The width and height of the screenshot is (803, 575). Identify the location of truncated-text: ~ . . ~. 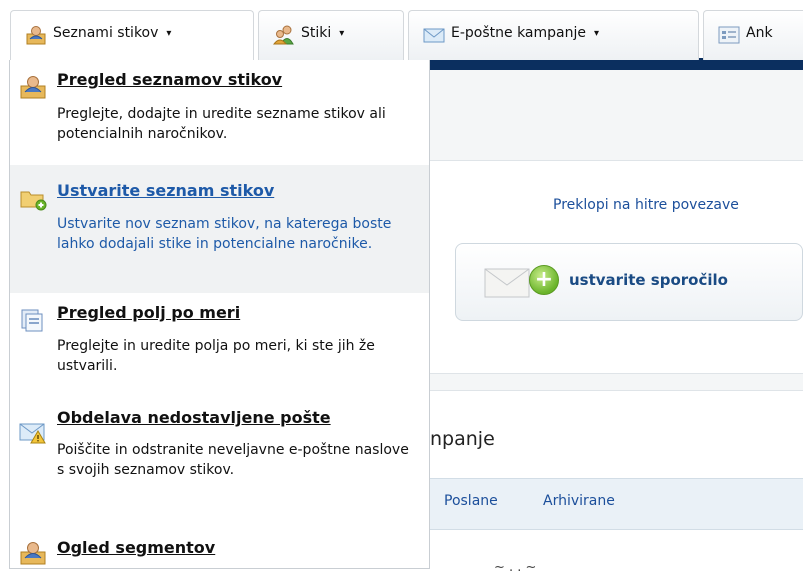
(515, 567).